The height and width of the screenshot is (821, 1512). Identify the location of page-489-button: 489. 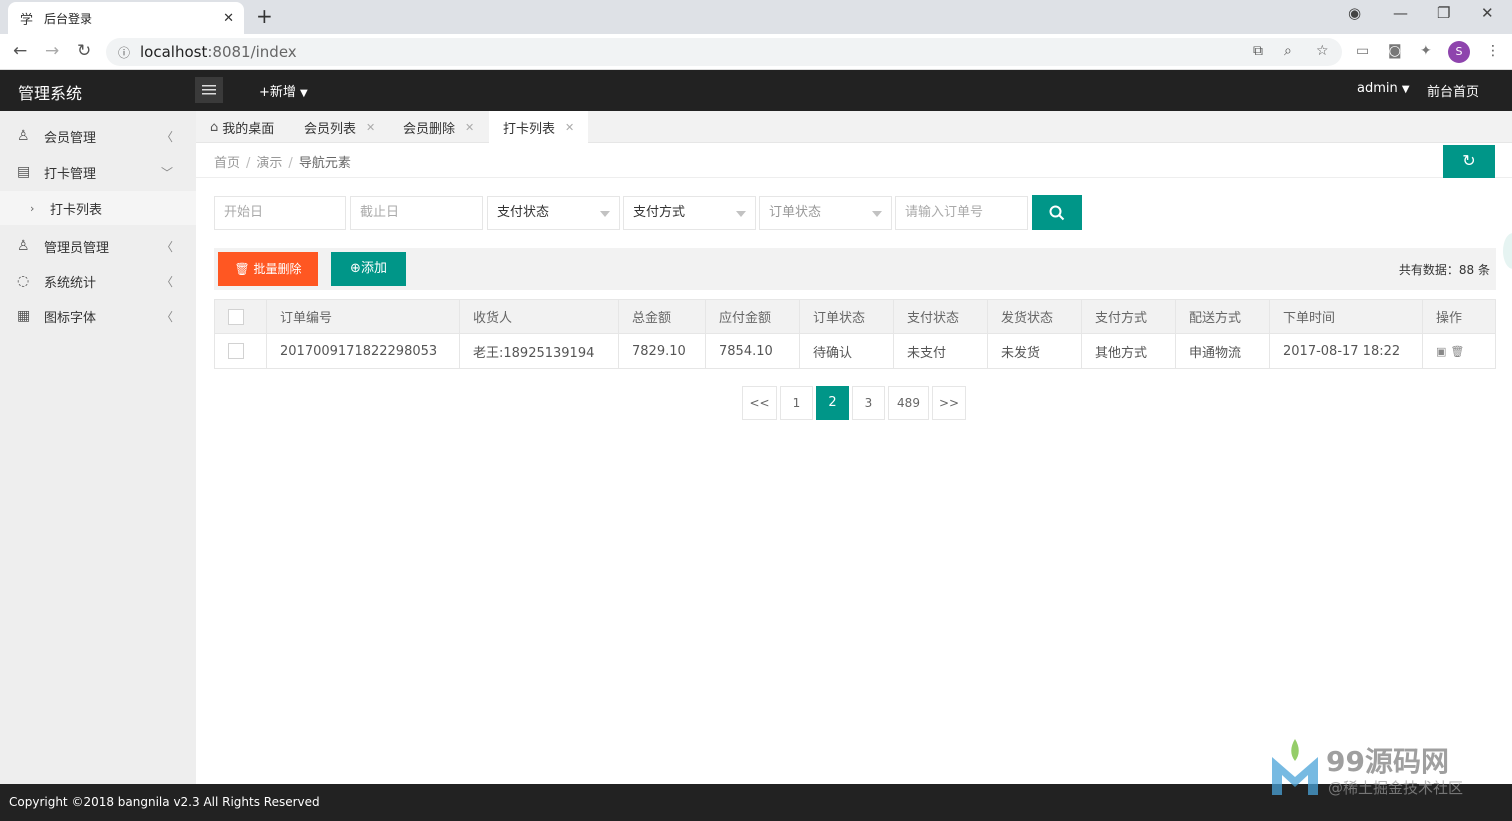
(908, 403).